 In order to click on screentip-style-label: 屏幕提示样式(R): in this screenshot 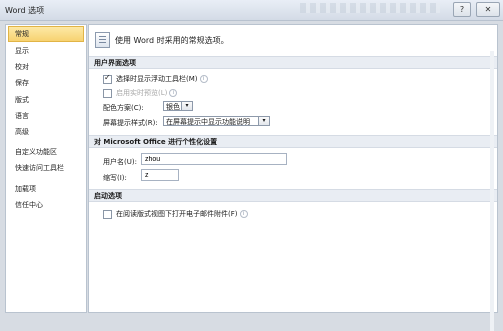, I will do `click(130, 123)`.